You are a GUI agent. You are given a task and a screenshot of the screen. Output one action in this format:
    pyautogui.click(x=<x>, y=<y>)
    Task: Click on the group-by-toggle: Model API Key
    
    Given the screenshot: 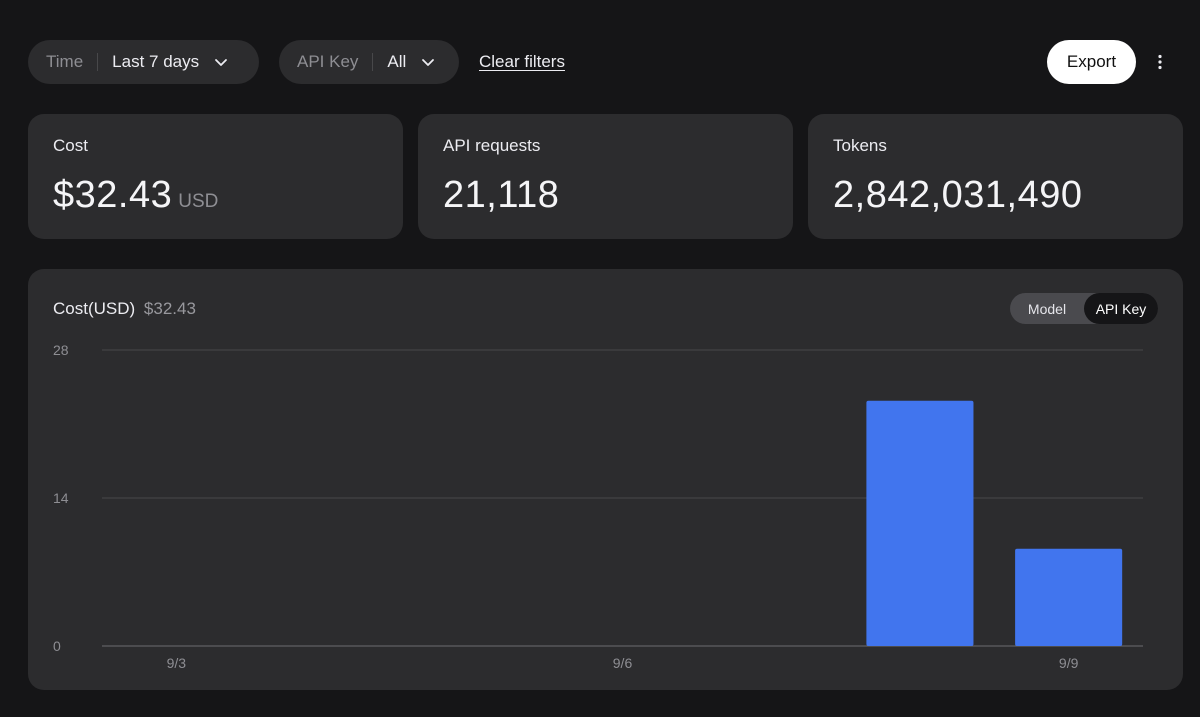 What is the action you would take?
    pyautogui.click(x=1084, y=308)
    